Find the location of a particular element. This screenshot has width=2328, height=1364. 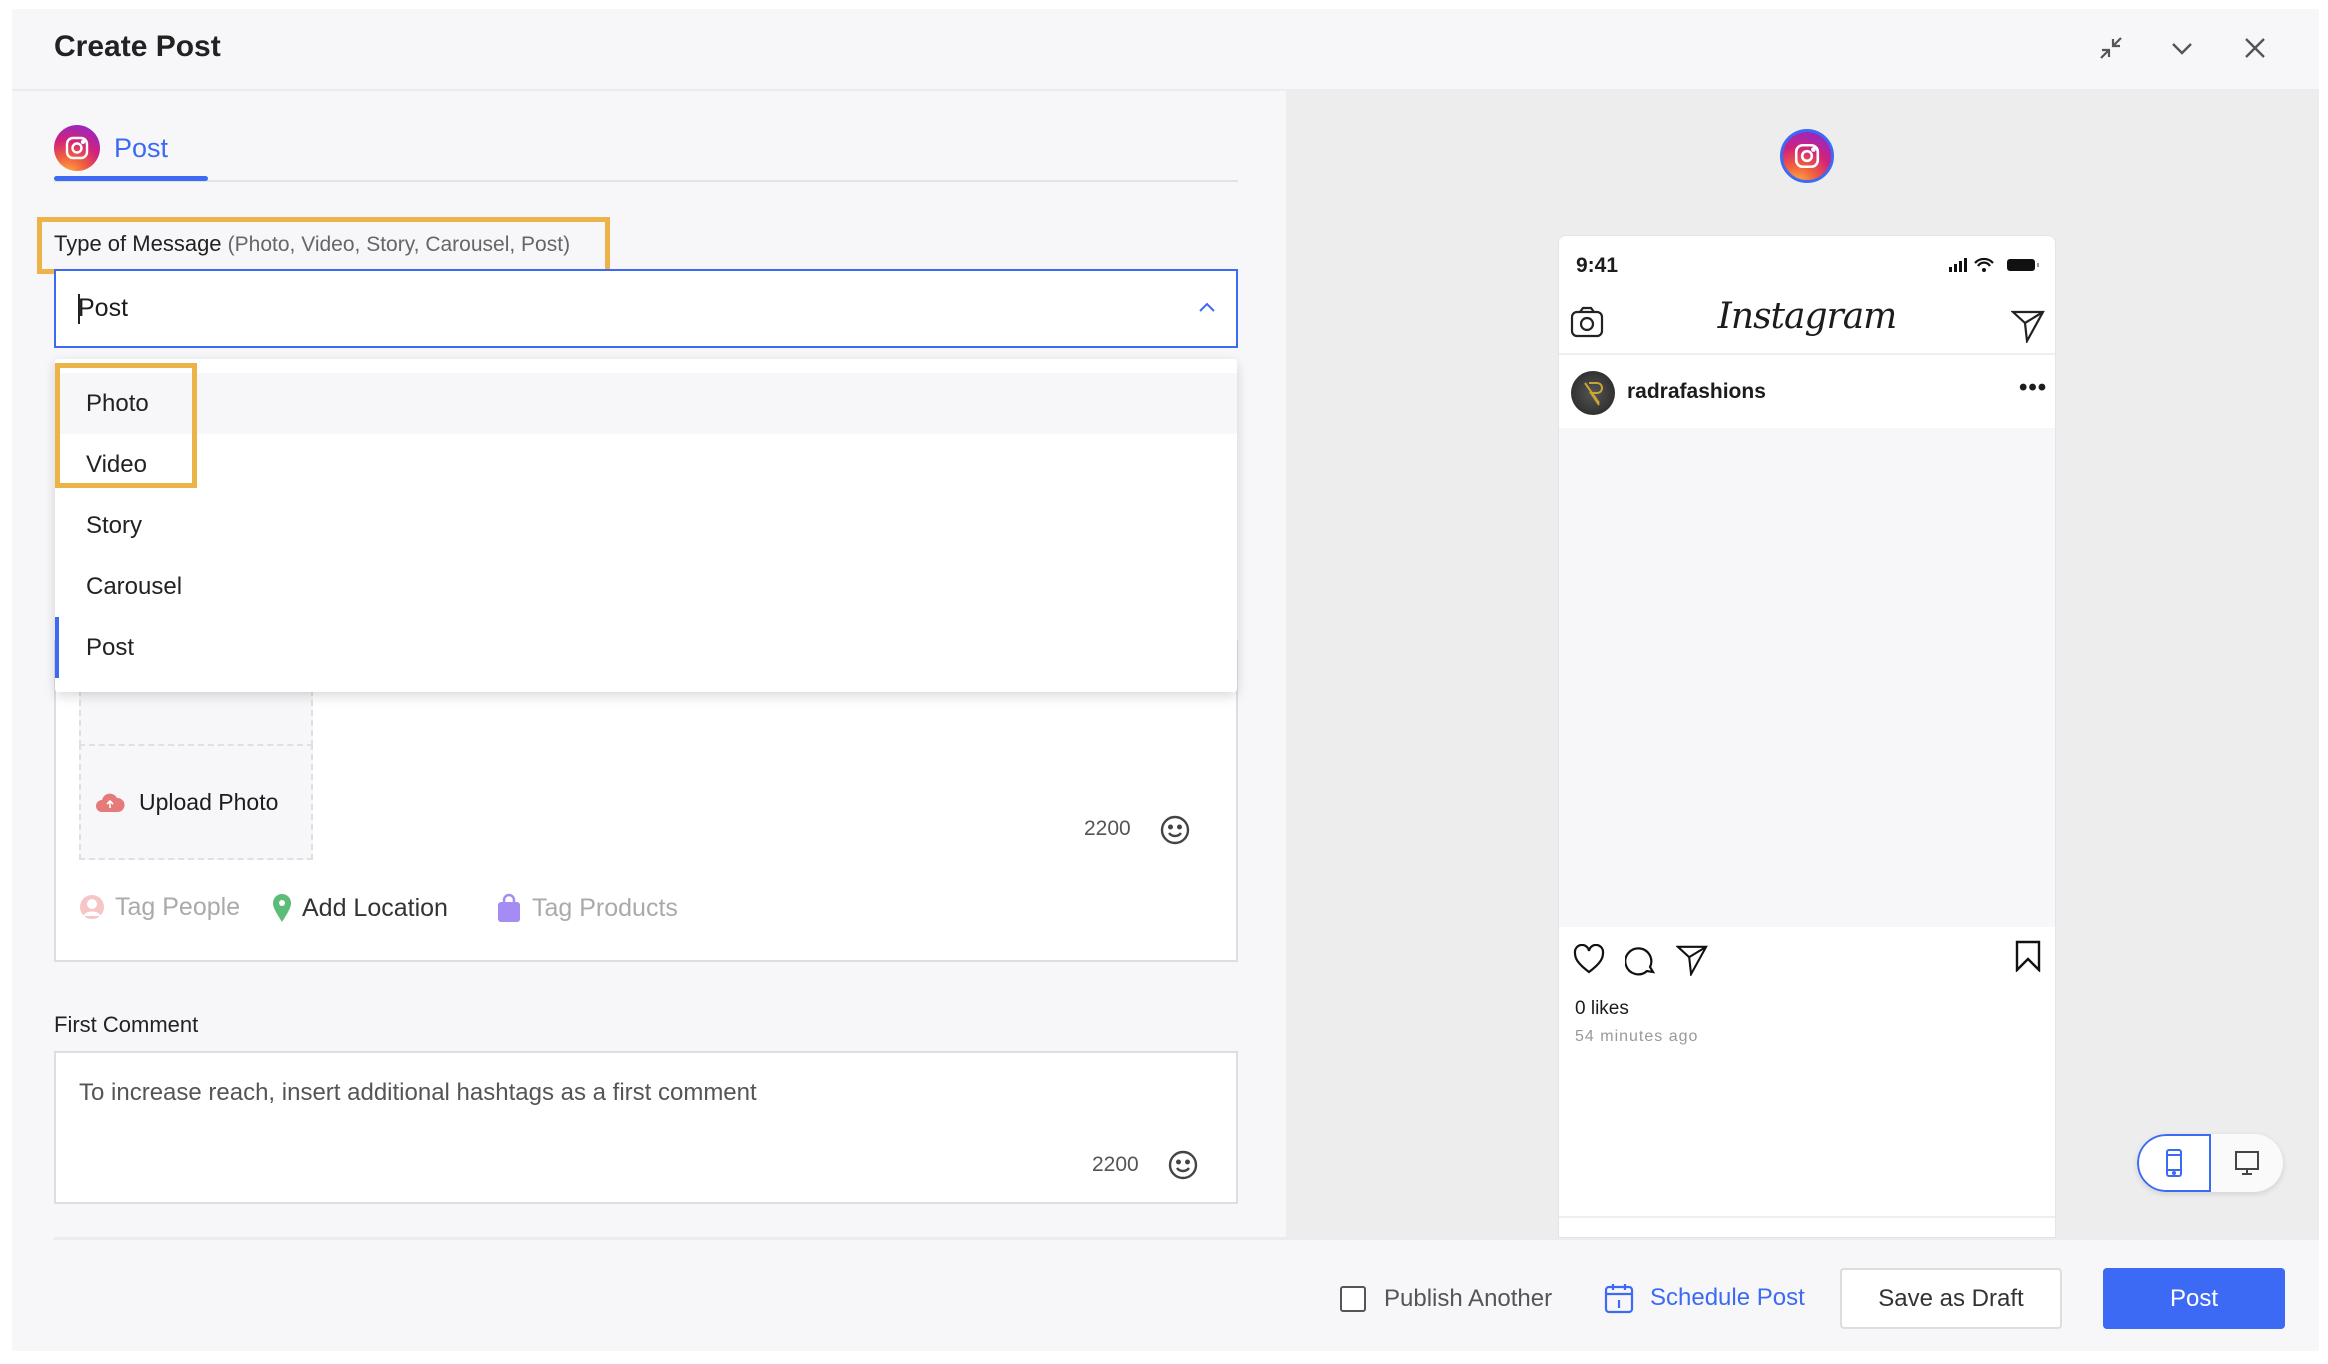

direct-message-icon is located at coordinates (2028, 326).